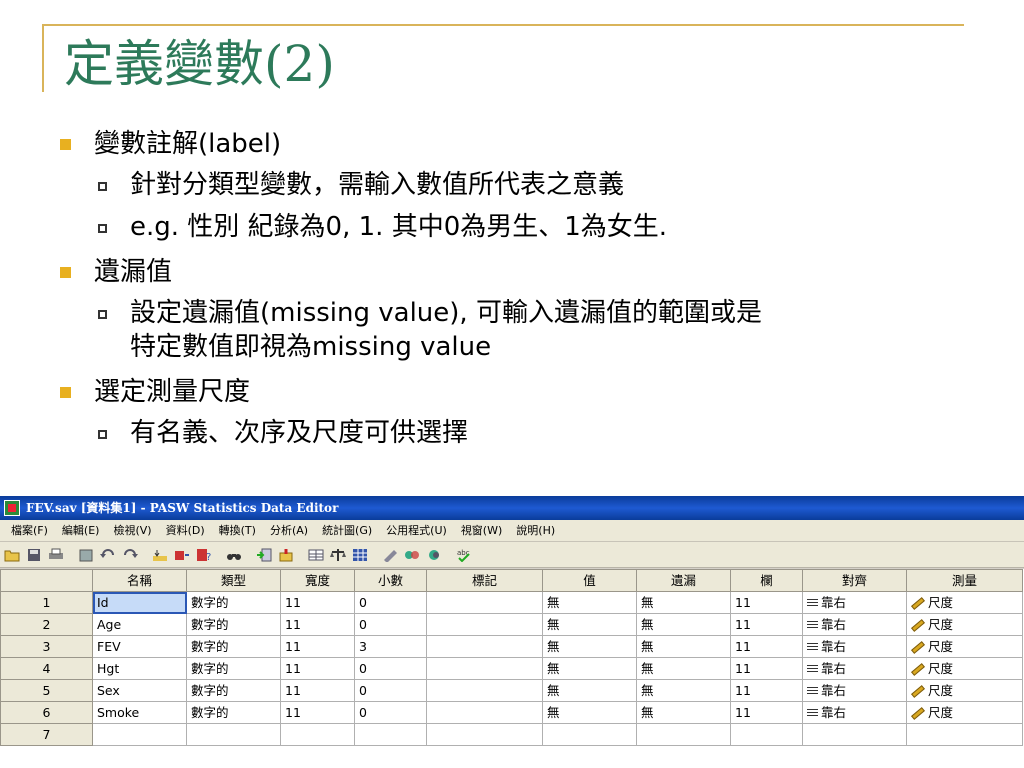 Image resolution: width=1024 pixels, height=768 pixels. I want to click on variables-icon: ?, so click(204, 555).